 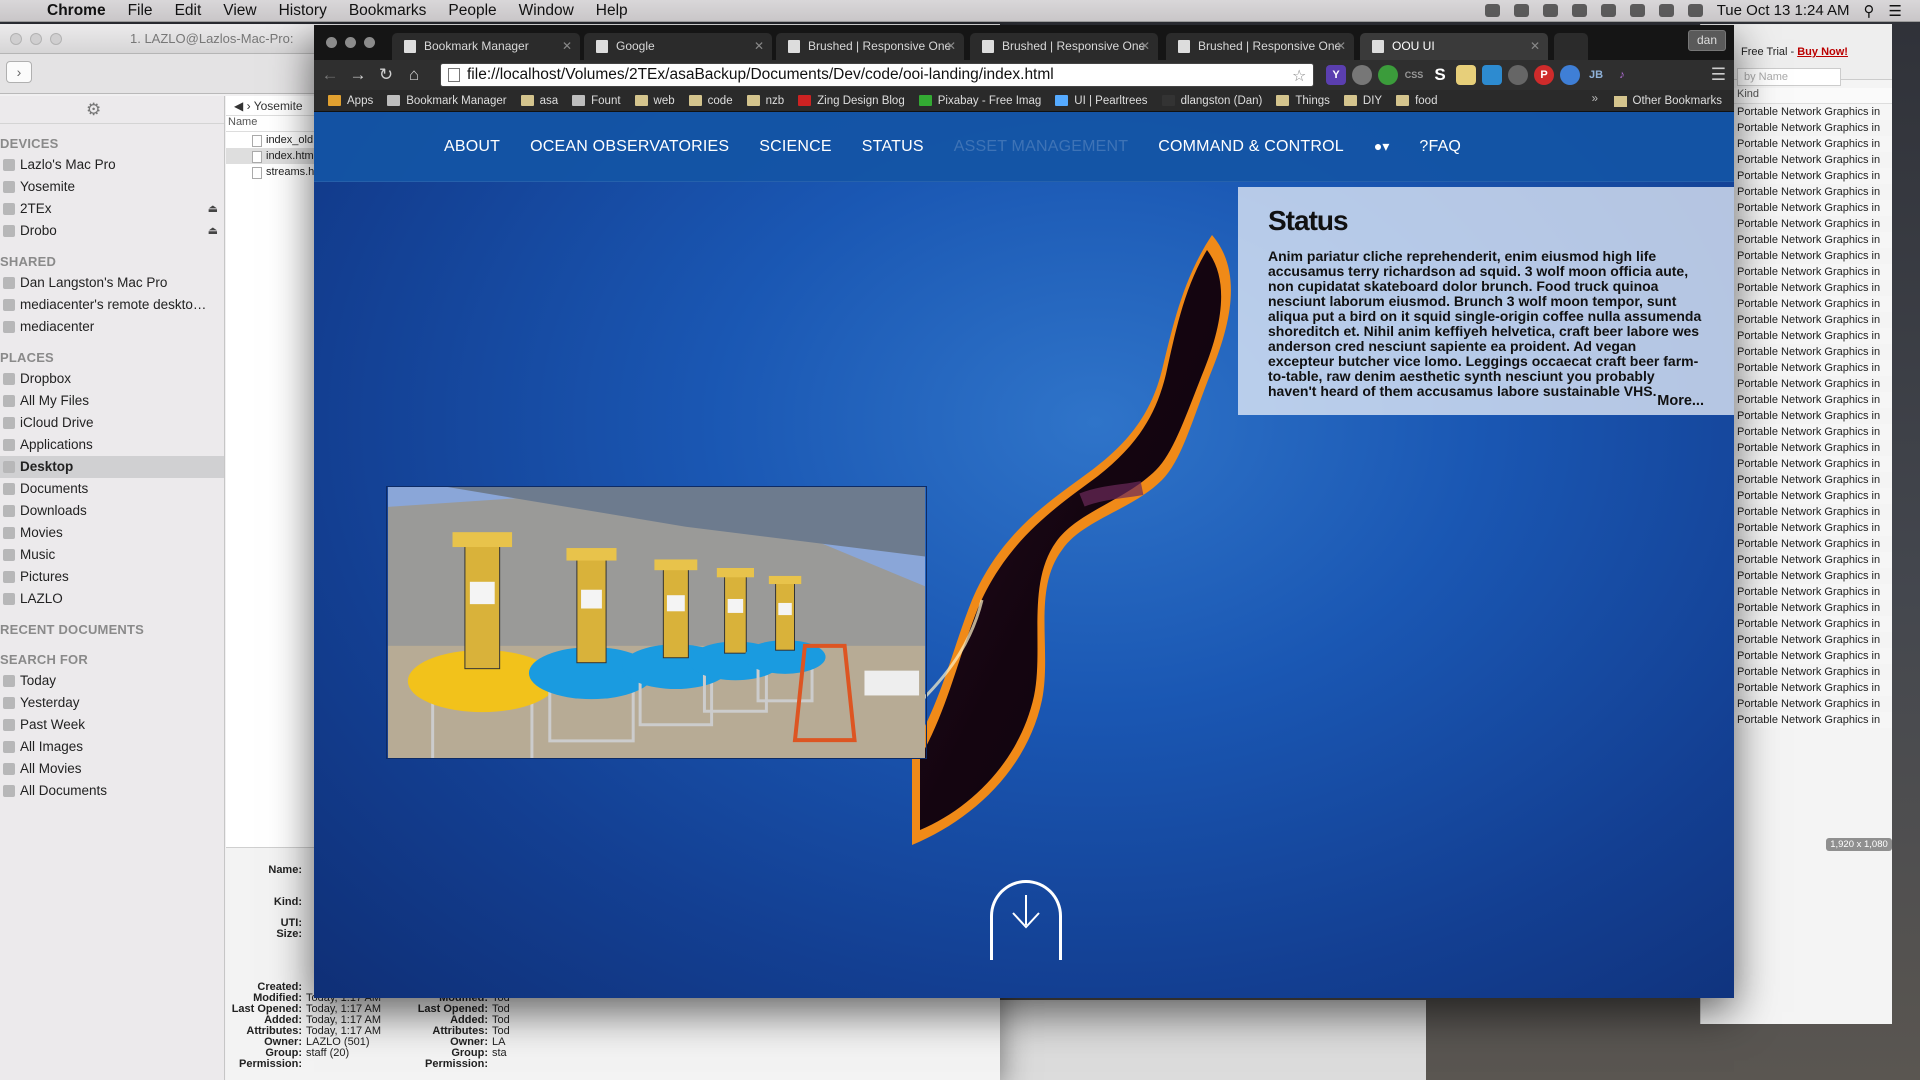 What do you see at coordinates (112, 231) in the screenshot?
I see `sidebar-item-drobo: Drobo ⏏` at bounding box center [112, 231].